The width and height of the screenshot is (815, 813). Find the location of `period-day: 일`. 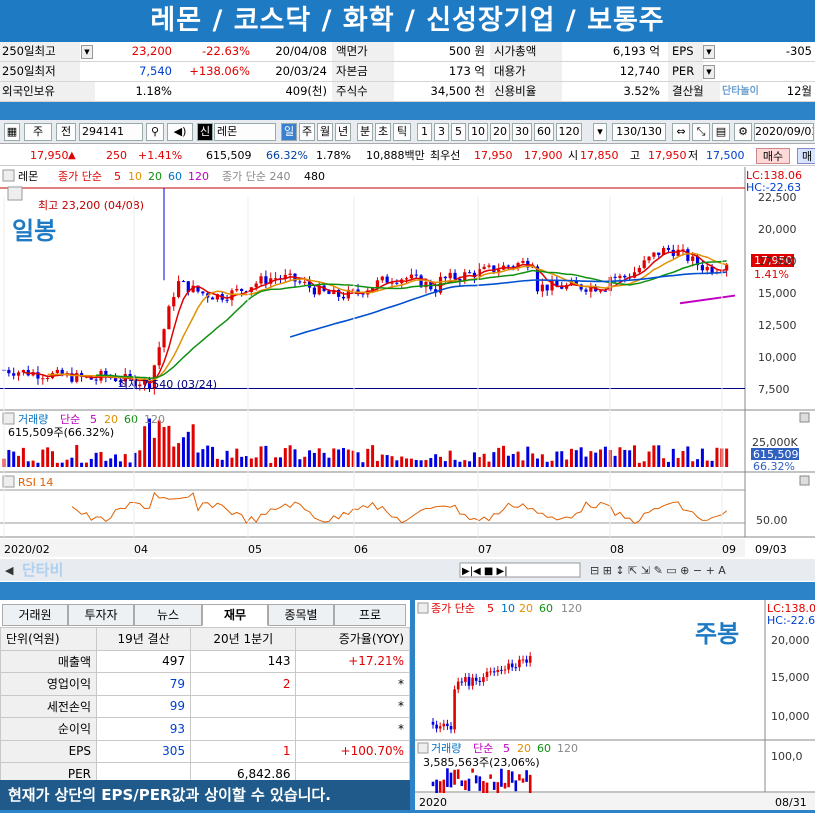

period-day: 일 is located at coordinates (289, 132).